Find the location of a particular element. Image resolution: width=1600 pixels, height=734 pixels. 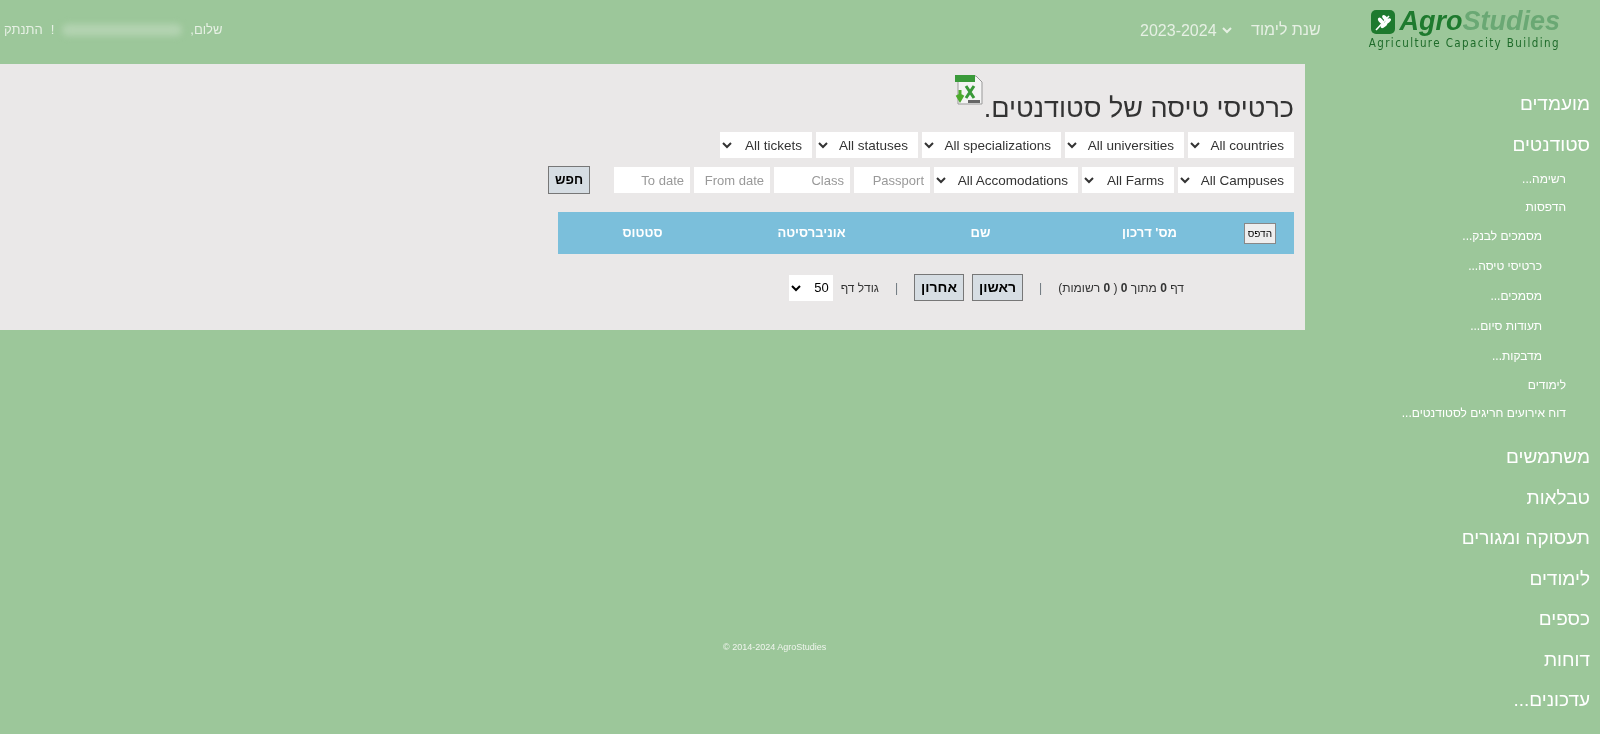

sidebar-item: תעסוקה ומגורים is located at coordinates (1447, 538).